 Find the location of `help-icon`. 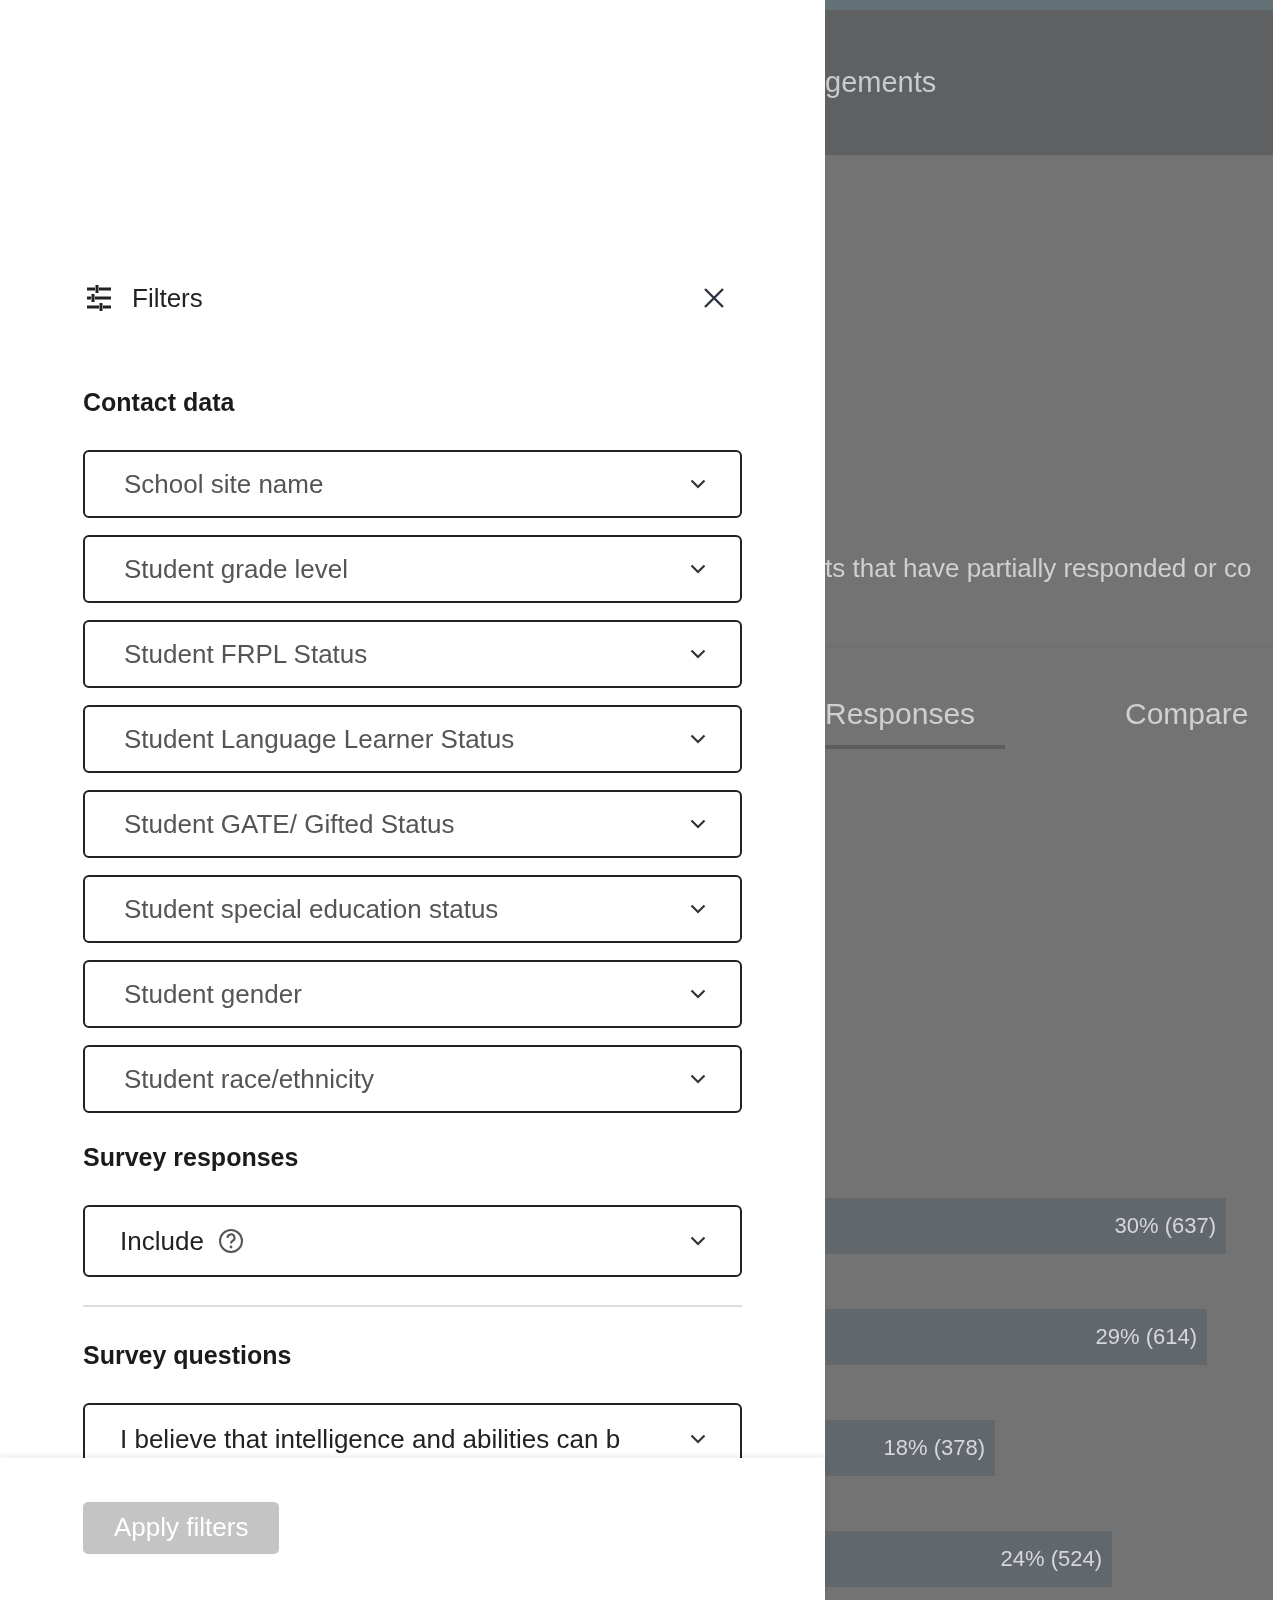

help-icon is located at coordinates (230, 1241).